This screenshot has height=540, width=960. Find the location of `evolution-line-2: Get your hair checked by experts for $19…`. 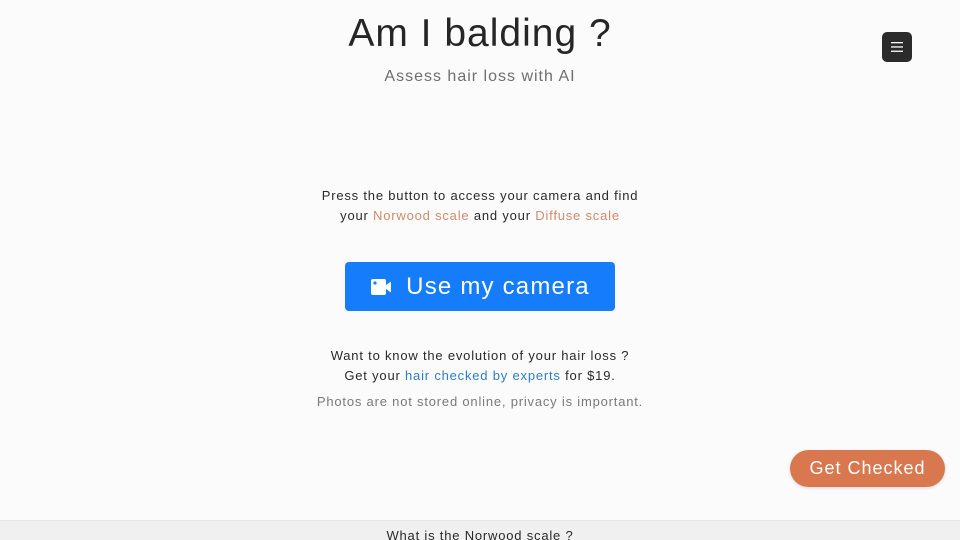

evolution-line-2: Get your hair checked by experts for $19… is located at coordinates (480, 376).